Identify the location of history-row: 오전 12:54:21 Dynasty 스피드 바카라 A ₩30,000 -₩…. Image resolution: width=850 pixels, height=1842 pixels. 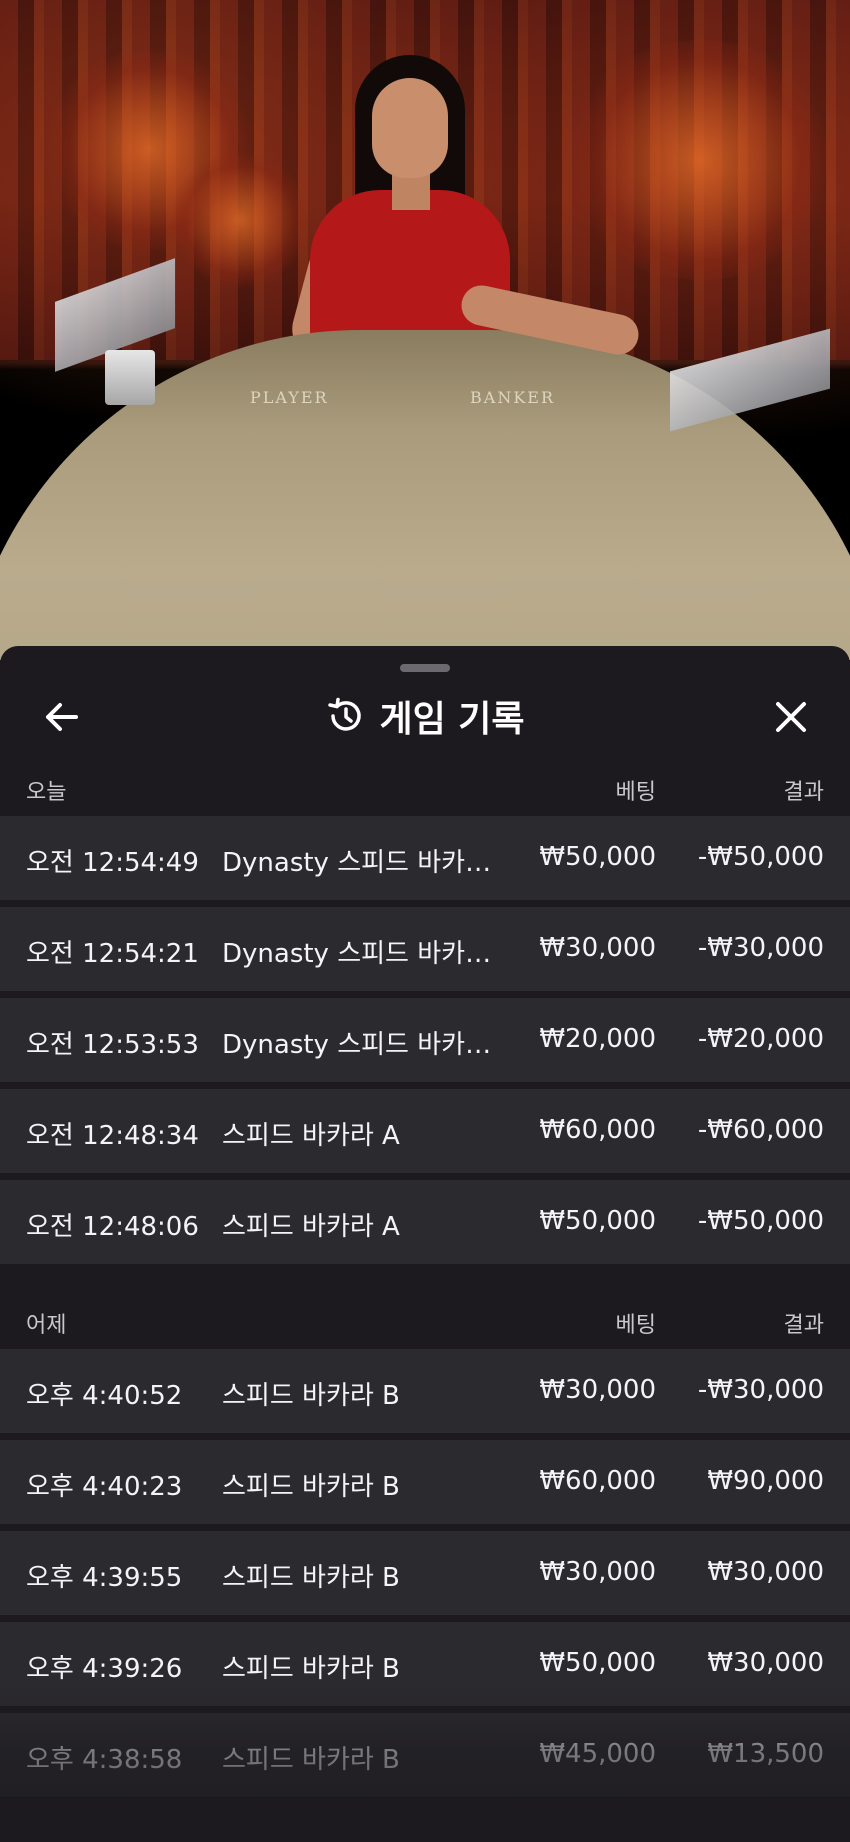
(425, 949).